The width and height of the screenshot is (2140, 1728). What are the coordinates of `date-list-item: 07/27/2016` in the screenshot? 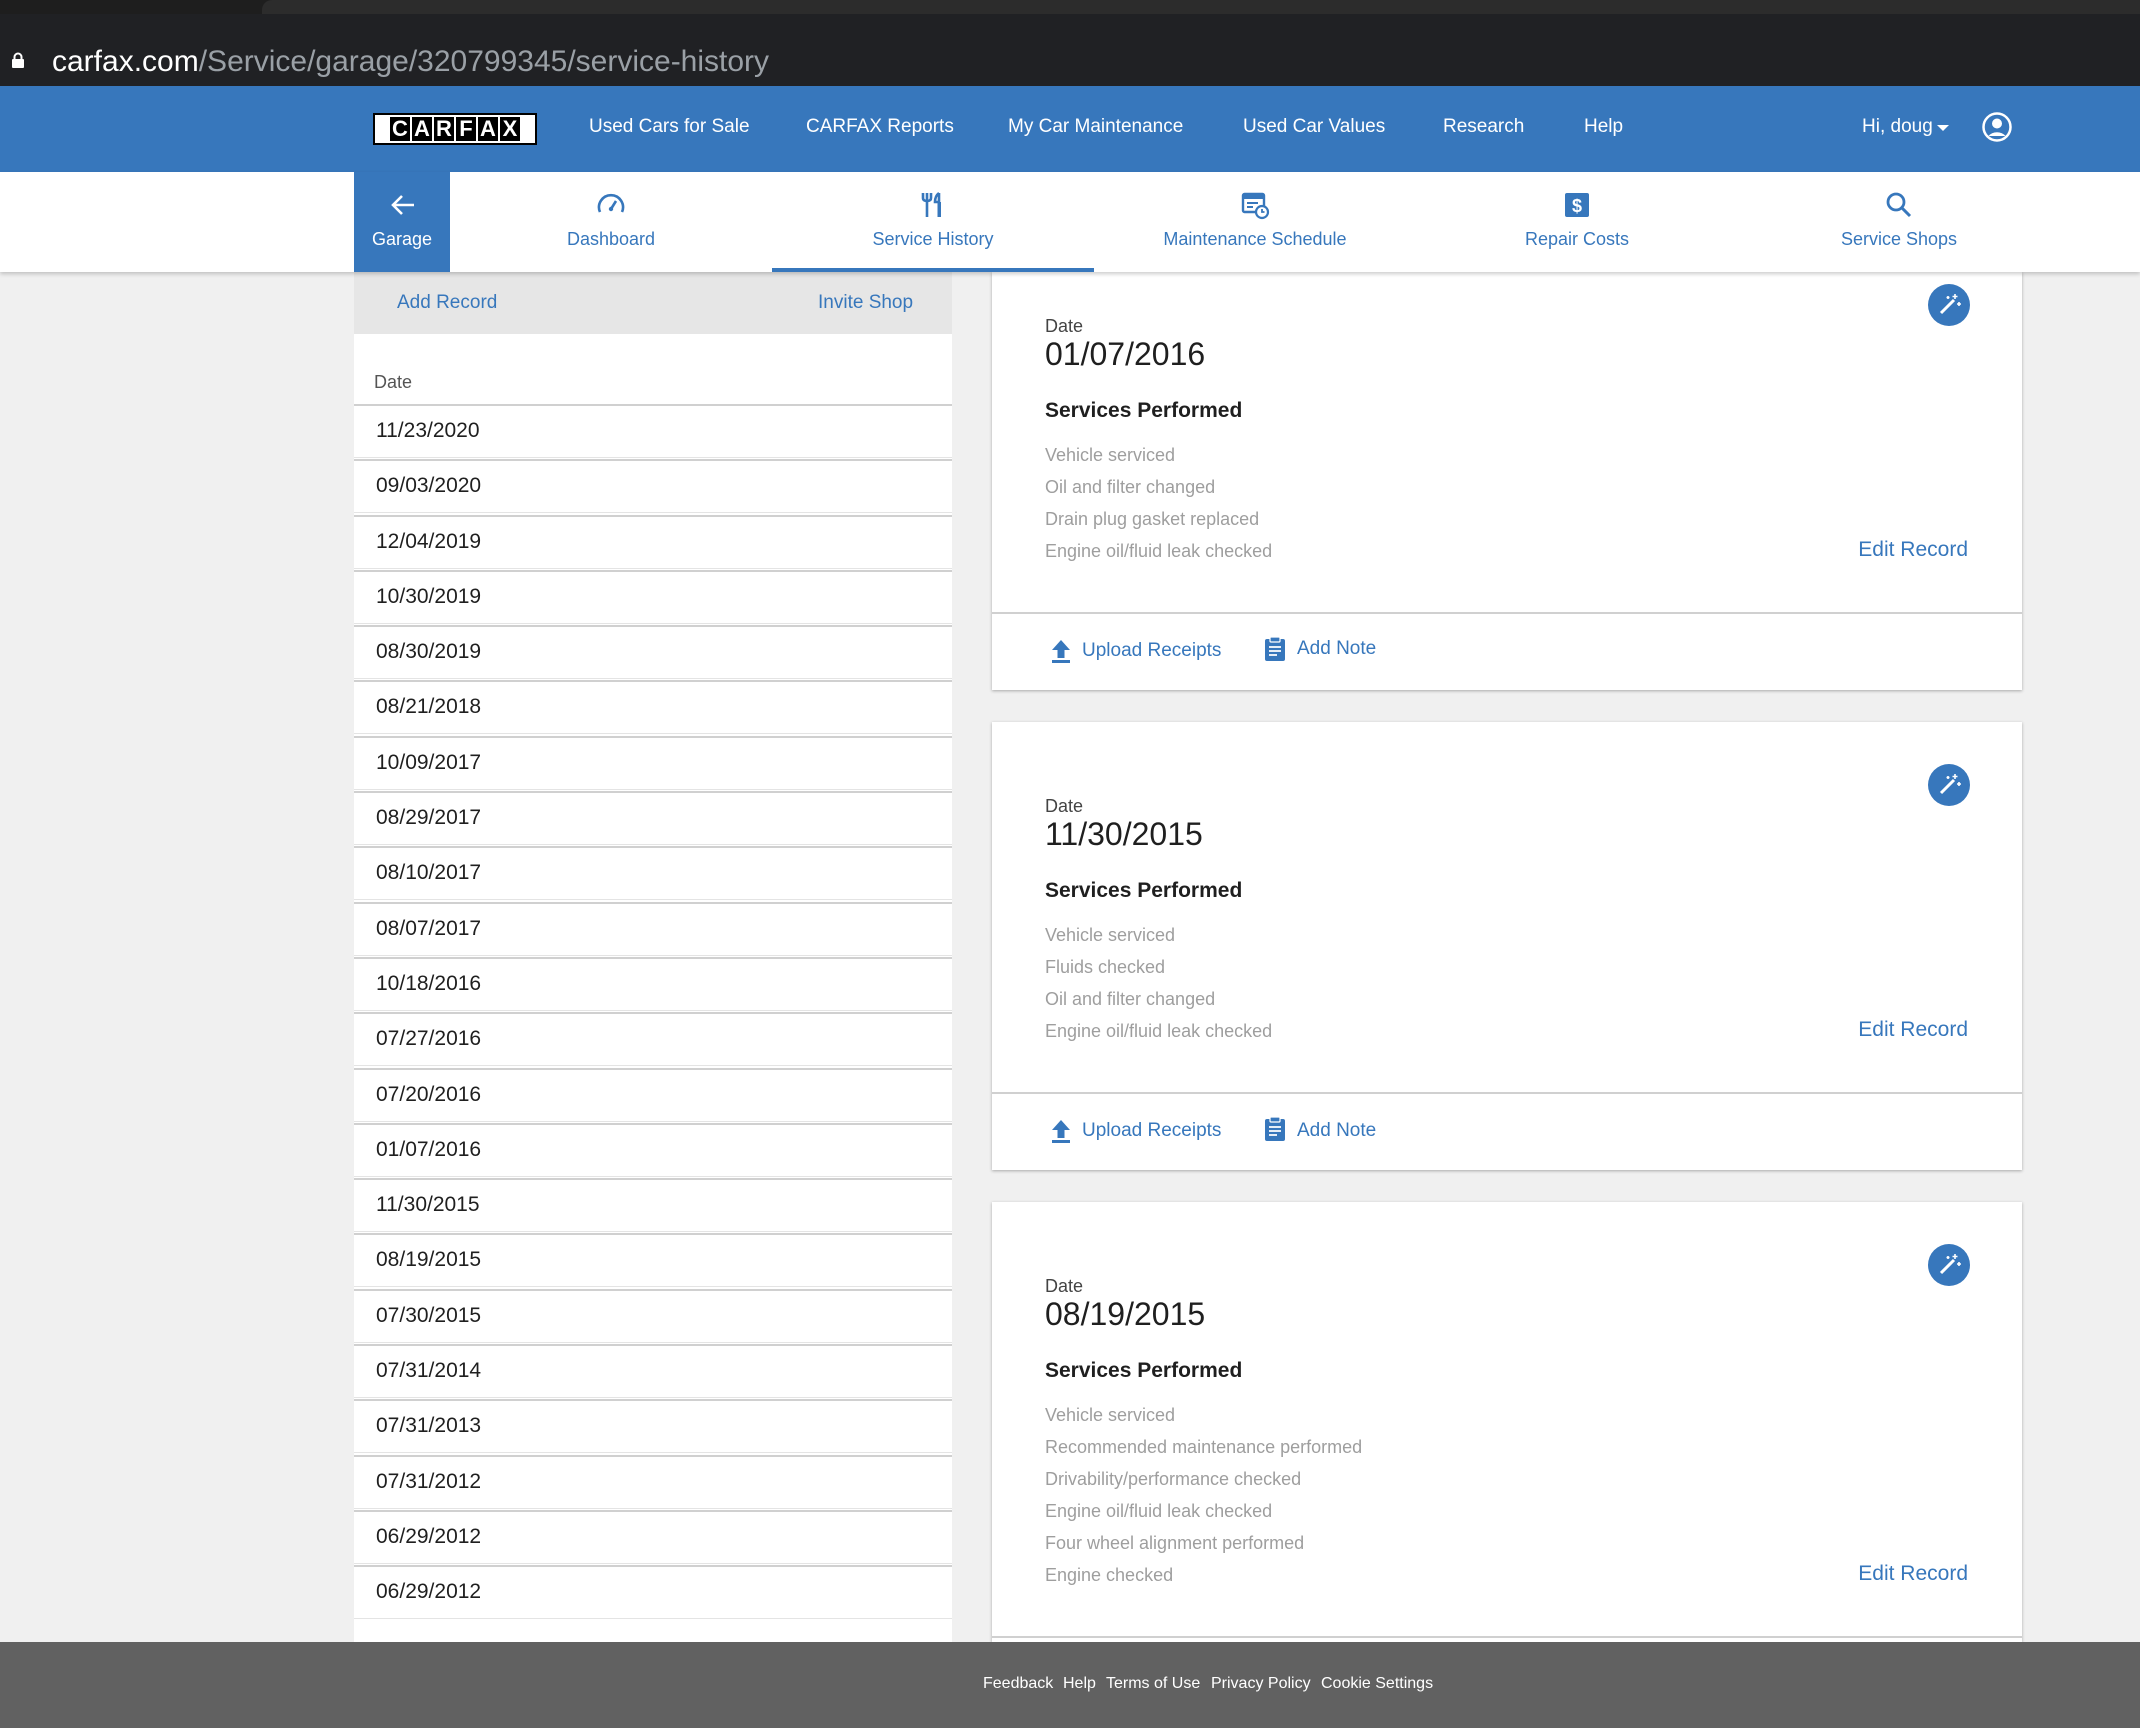 It's located at (653, 1039).